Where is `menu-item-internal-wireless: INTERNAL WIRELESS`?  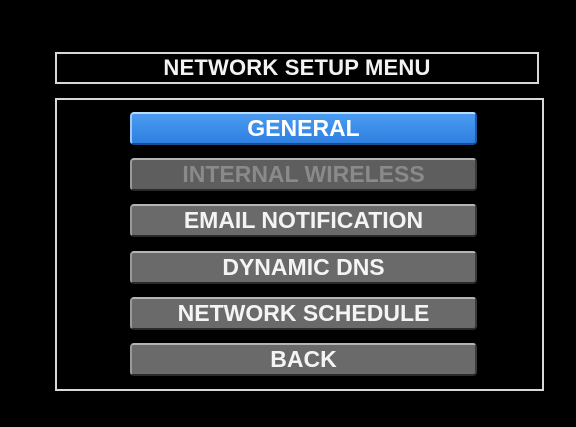 menu-item-internal-wireless: INTERNAL WIRELESS is located at coordinates (303, 174).